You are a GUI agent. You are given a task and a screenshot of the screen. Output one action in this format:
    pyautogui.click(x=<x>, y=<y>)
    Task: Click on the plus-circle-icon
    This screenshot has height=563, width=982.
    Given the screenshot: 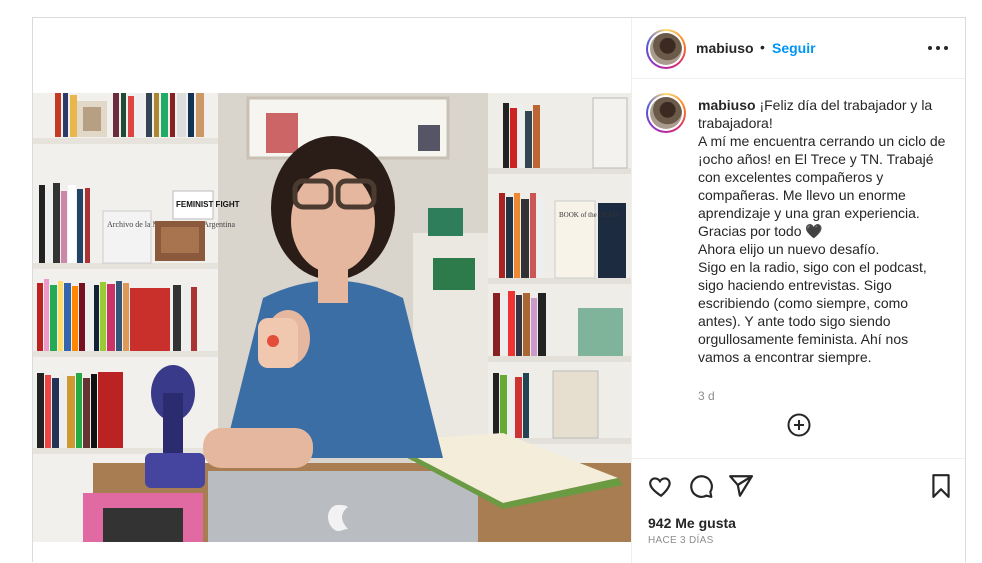 What is the action you would take?
    pyautogui.click(x=799, y=425)
    